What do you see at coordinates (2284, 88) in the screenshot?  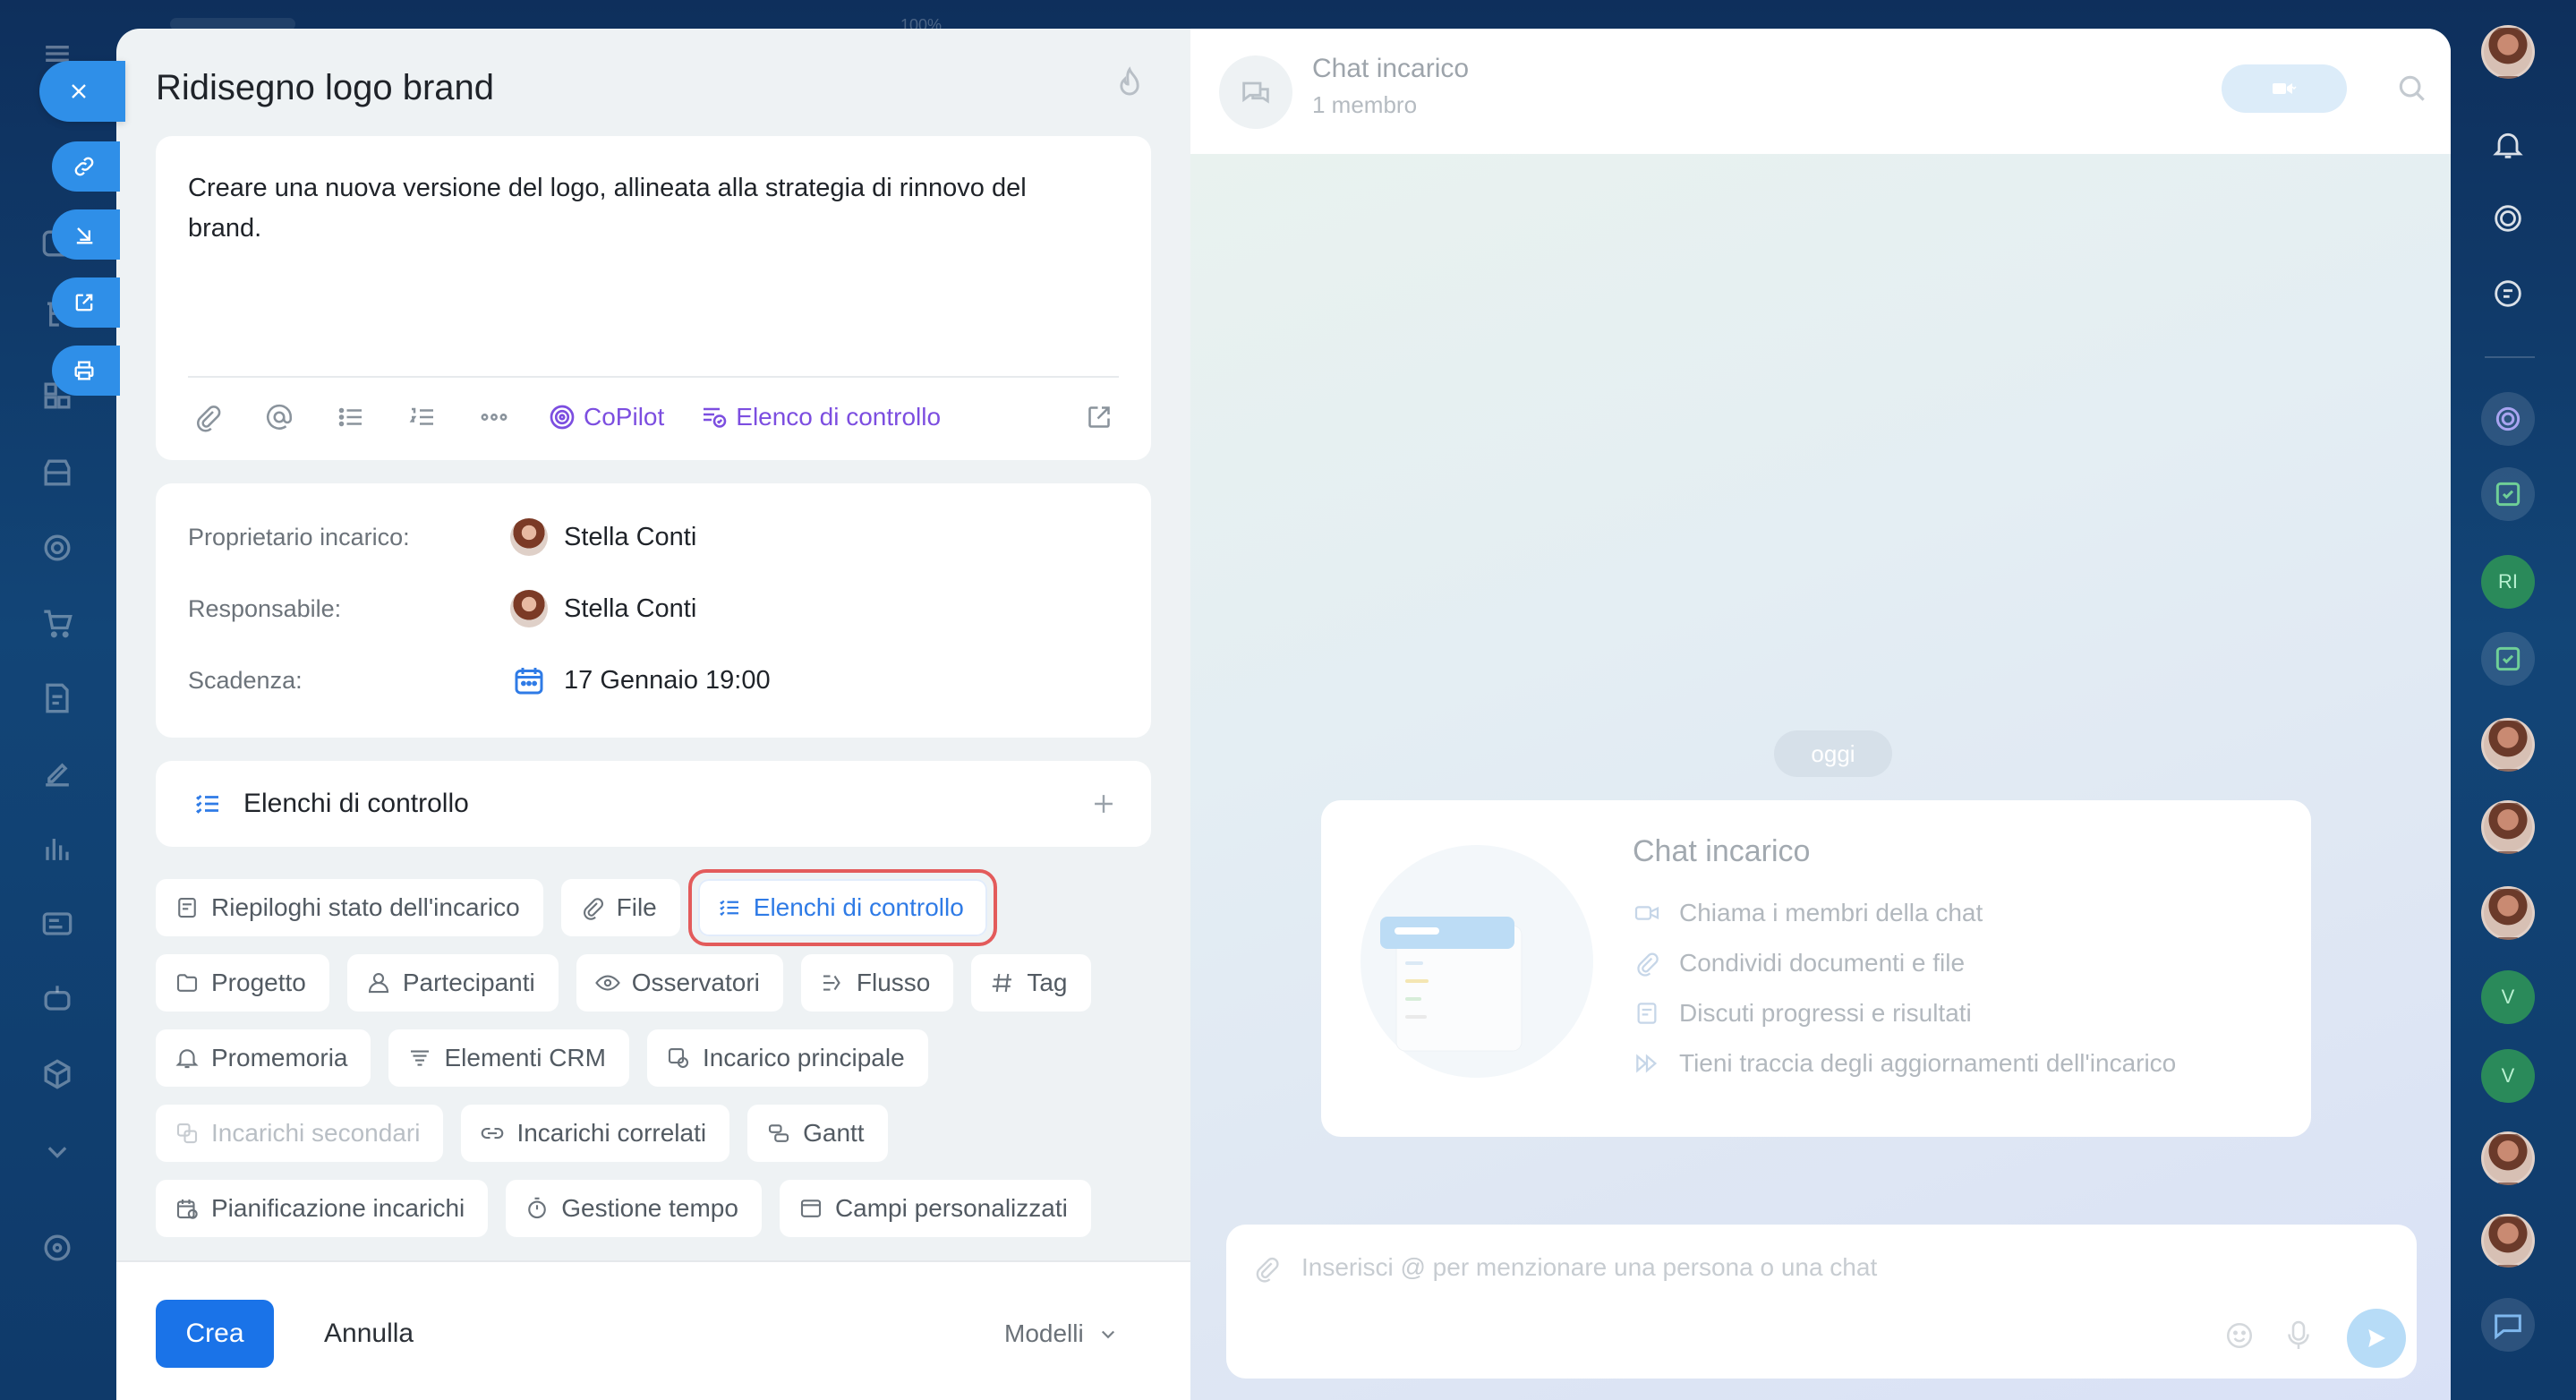 I see `video-call-button` at bounding box center [2284, 88].